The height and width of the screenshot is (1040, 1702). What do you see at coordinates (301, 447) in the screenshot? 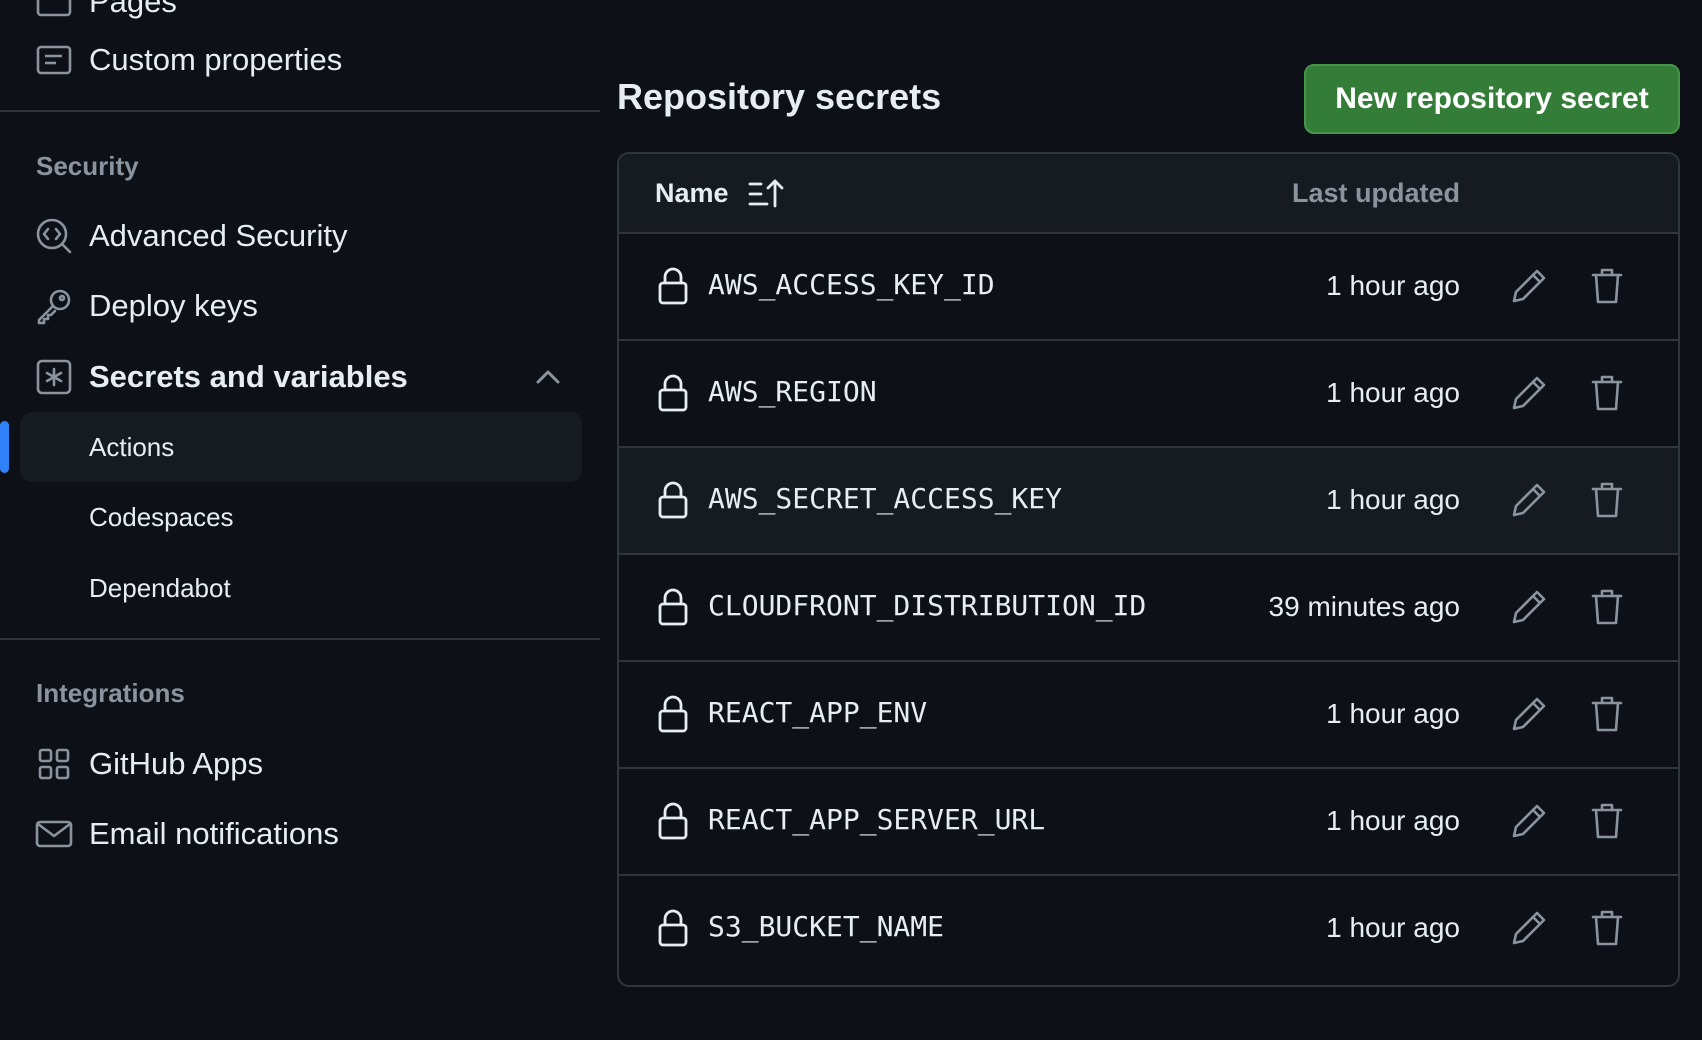
I see `sidebar-subitem-actions: Actions` at bounding box center [301, 447].